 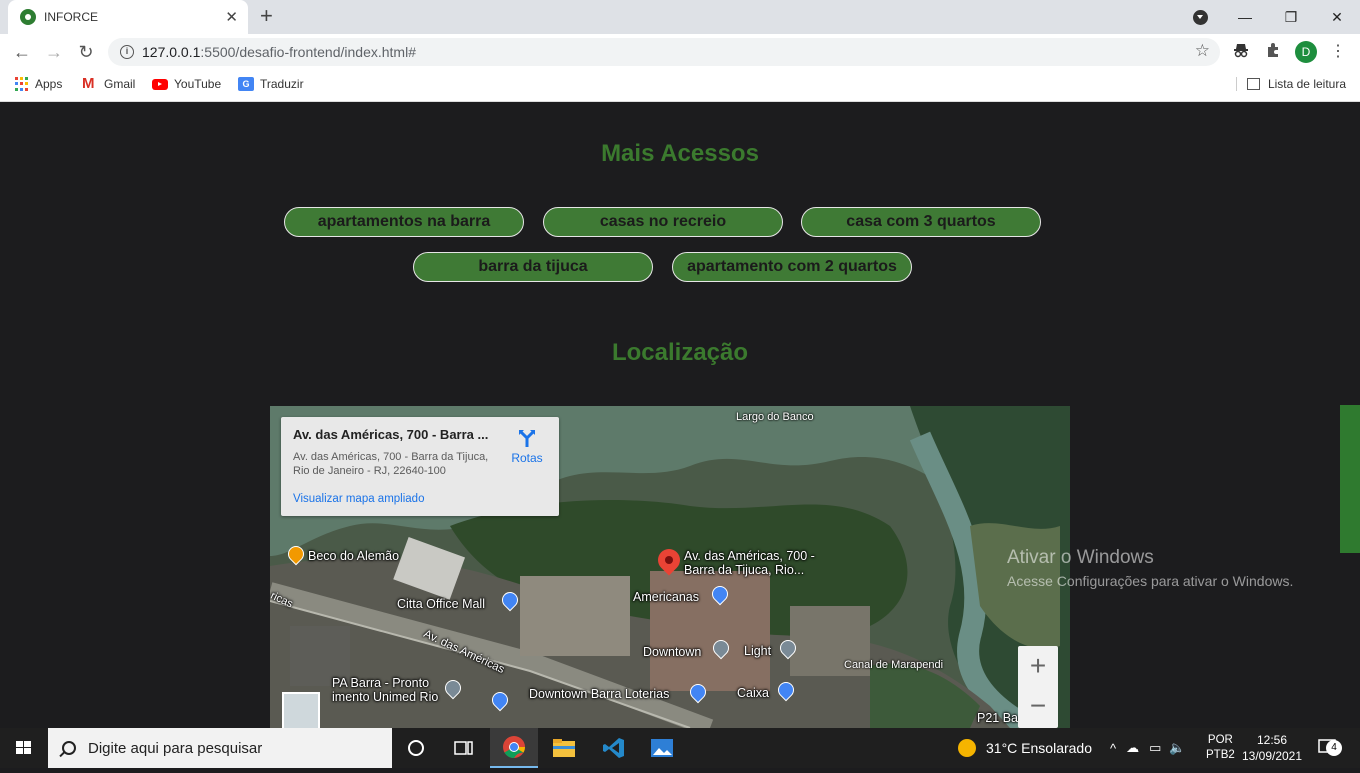 I want to click on browser-tab: INFORCE ✕, so click(x=128, y=17).